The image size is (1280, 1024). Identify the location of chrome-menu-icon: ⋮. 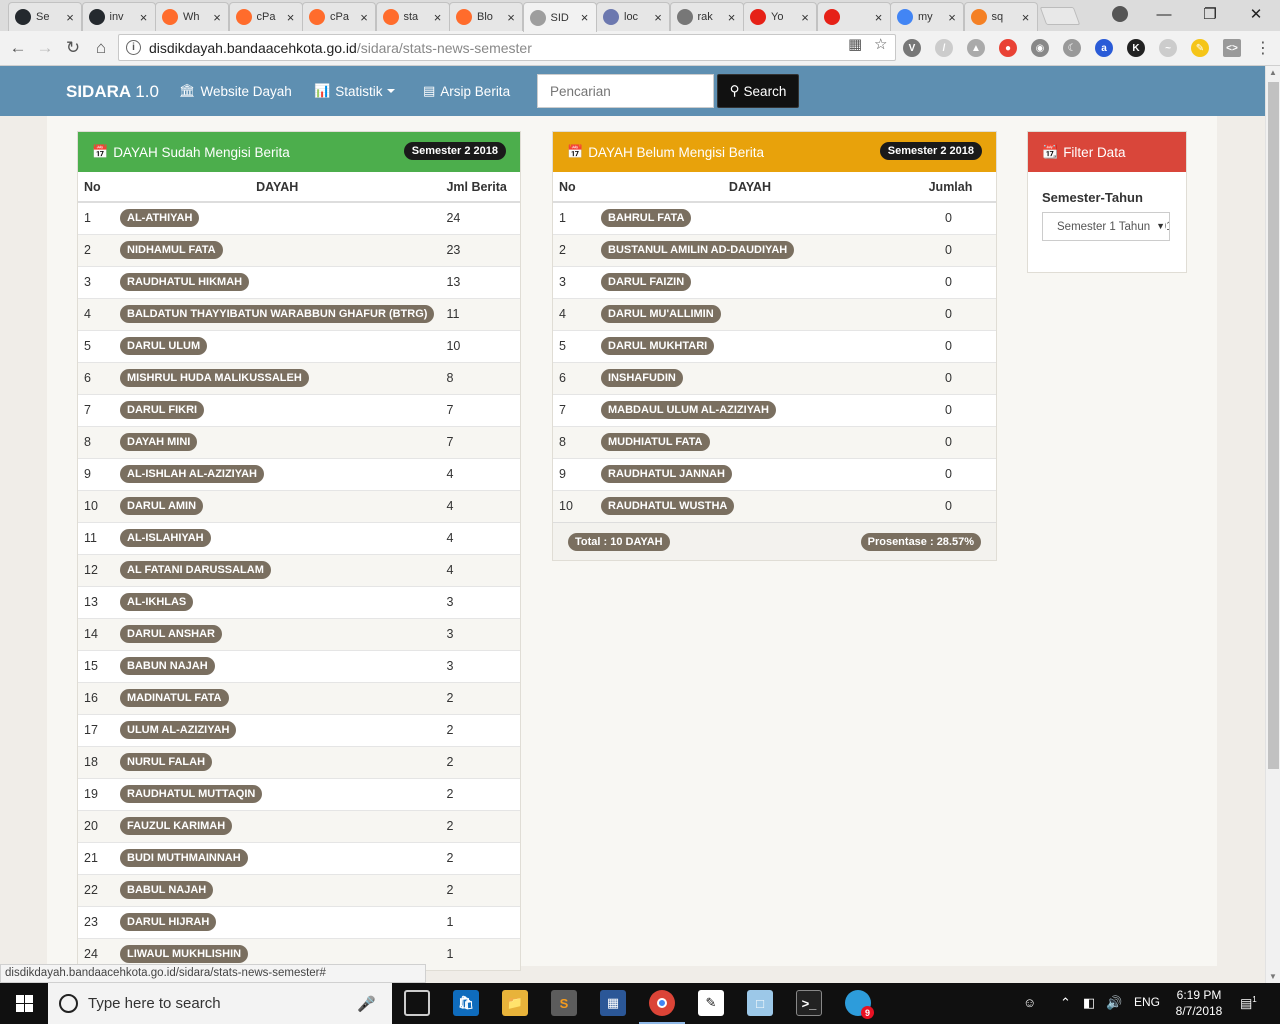
(1263, 48).